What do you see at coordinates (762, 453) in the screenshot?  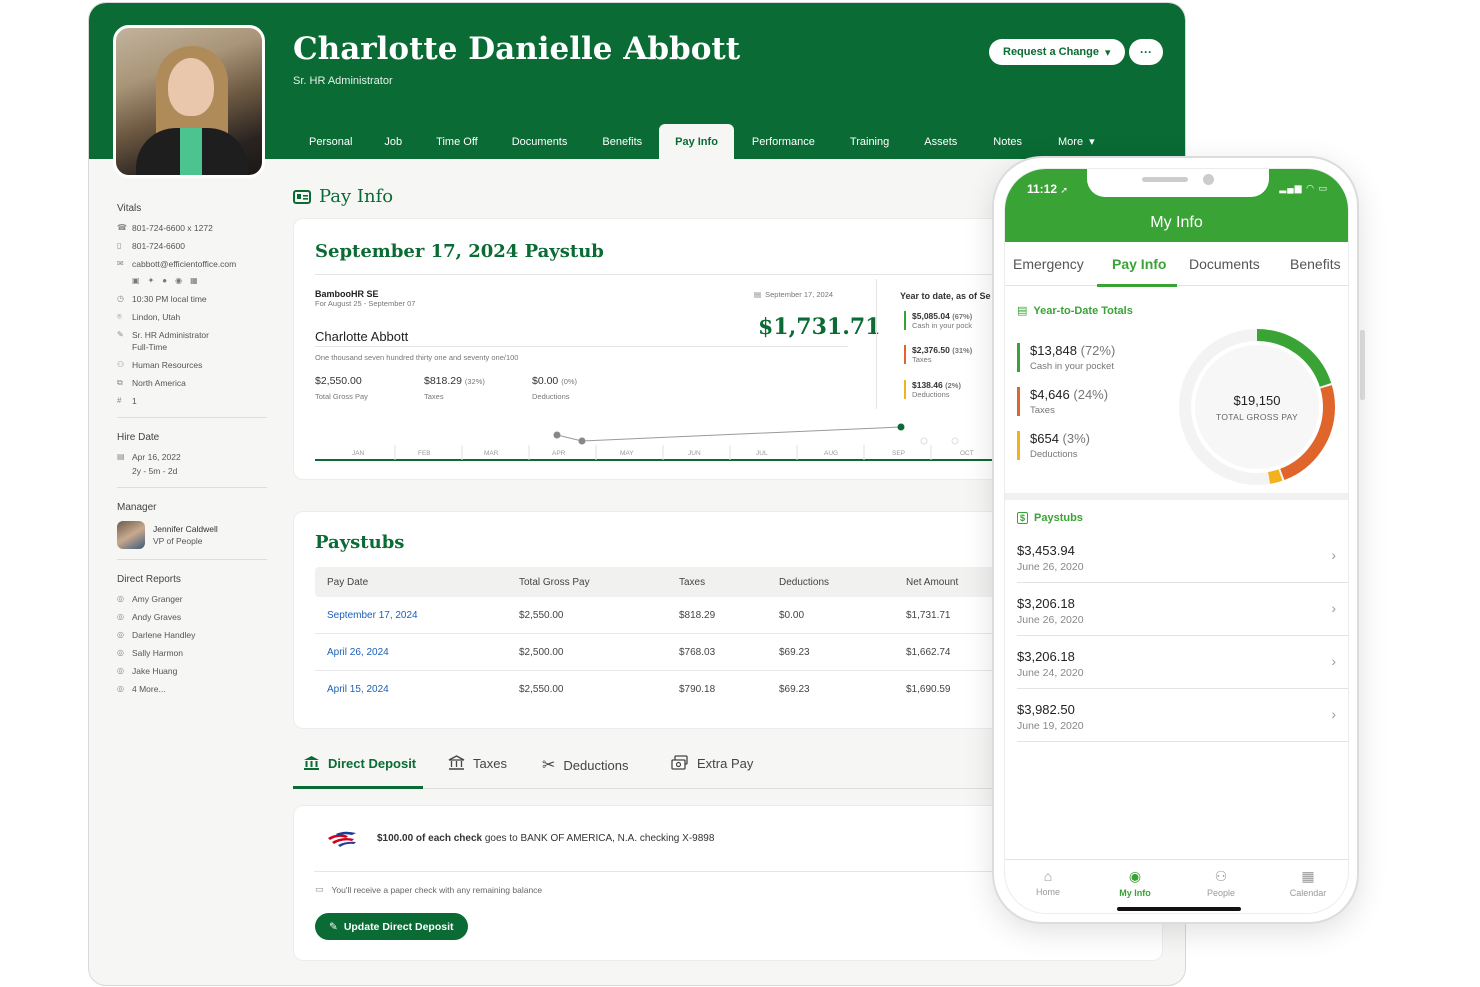 I see `month-label: JUL` at bounding box center [762, 453].